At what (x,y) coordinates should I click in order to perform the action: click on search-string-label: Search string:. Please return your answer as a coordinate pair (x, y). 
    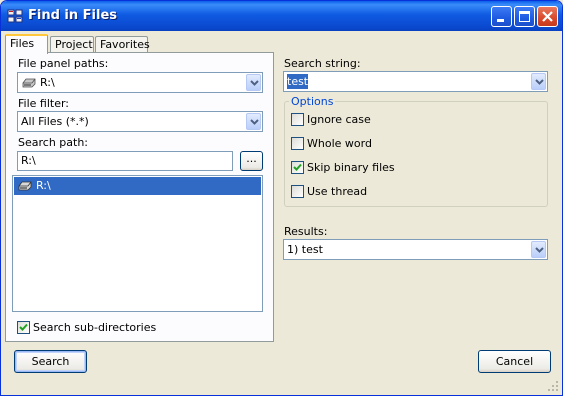
    Looking at the image, I should click on (322, 63).